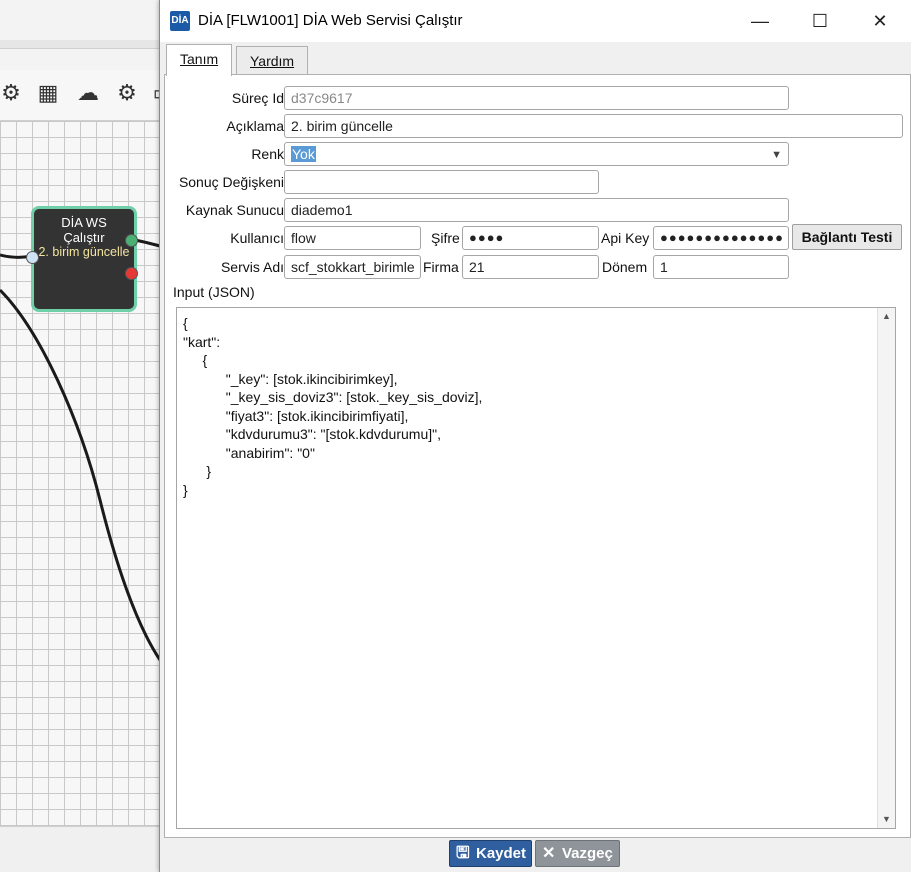  Describe the element at coordinates (501, 853) in the screenshot. I see `kaydet-label: Kaydet` at that location.